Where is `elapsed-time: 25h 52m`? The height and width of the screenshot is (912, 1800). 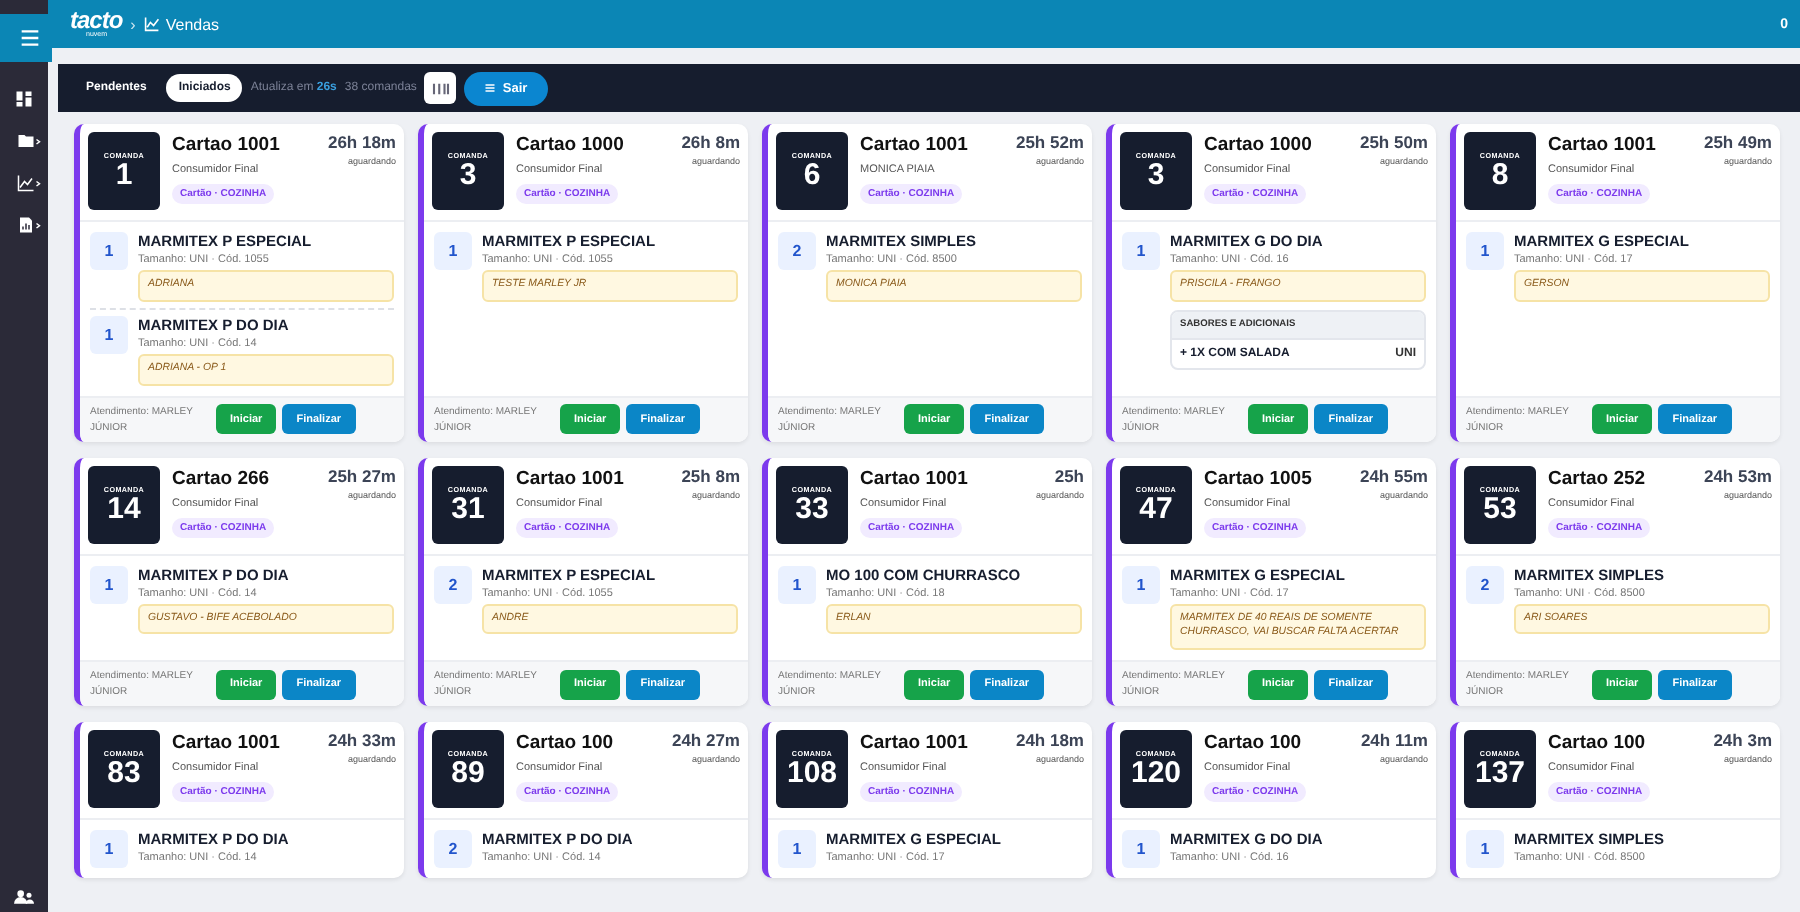 elapsed-time: 25h 52m is located at coordinates (1049, 142).